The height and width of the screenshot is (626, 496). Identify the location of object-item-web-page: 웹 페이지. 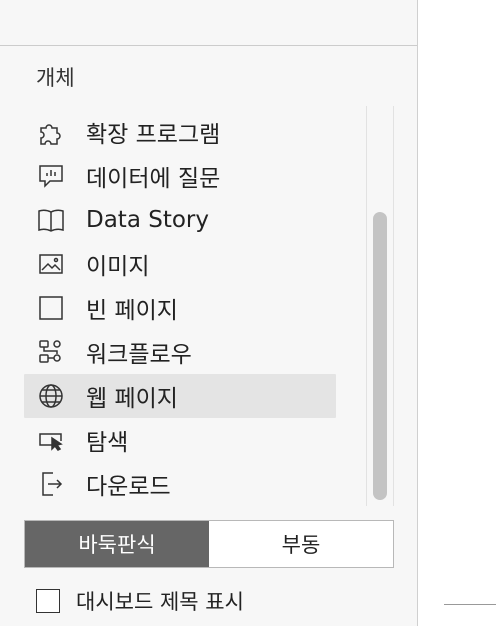
(180, 396).